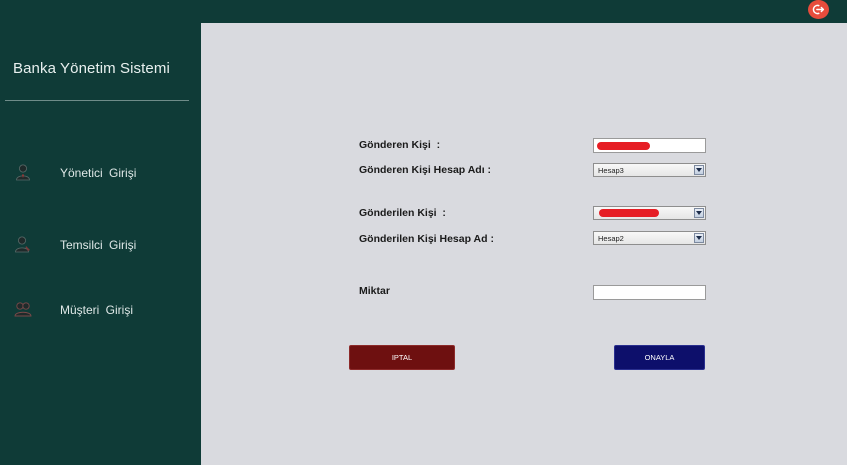 Image resolution: width=847 pixels, height=465 pixels. What do you see at coordinates (611, 238) in the screenshot?
I see `recipient-account-value: Hesap2` at bounding box center [611, 238].